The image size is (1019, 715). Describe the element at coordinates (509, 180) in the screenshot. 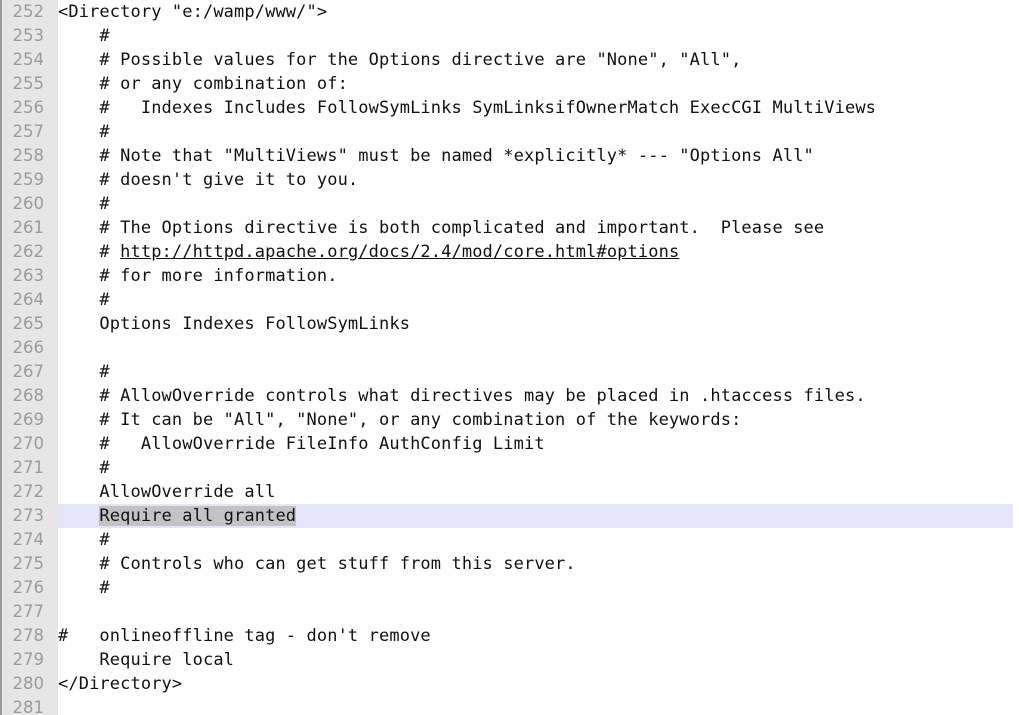

I see `code-line: 259 # doesn't give it to you.` at that location.